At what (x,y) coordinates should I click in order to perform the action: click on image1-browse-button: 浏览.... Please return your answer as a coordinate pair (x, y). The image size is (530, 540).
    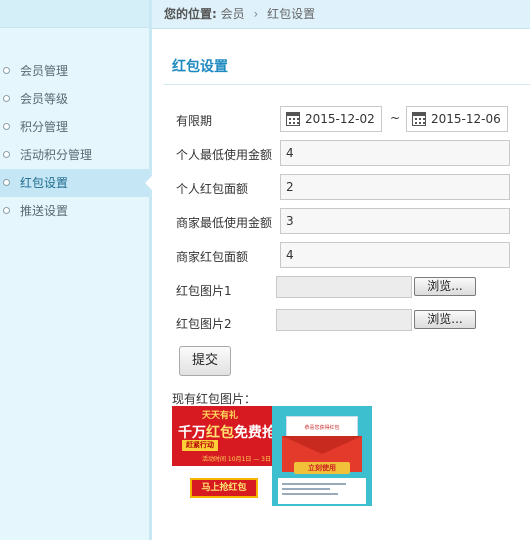
    Looking at the image, I should click on (445, 286).